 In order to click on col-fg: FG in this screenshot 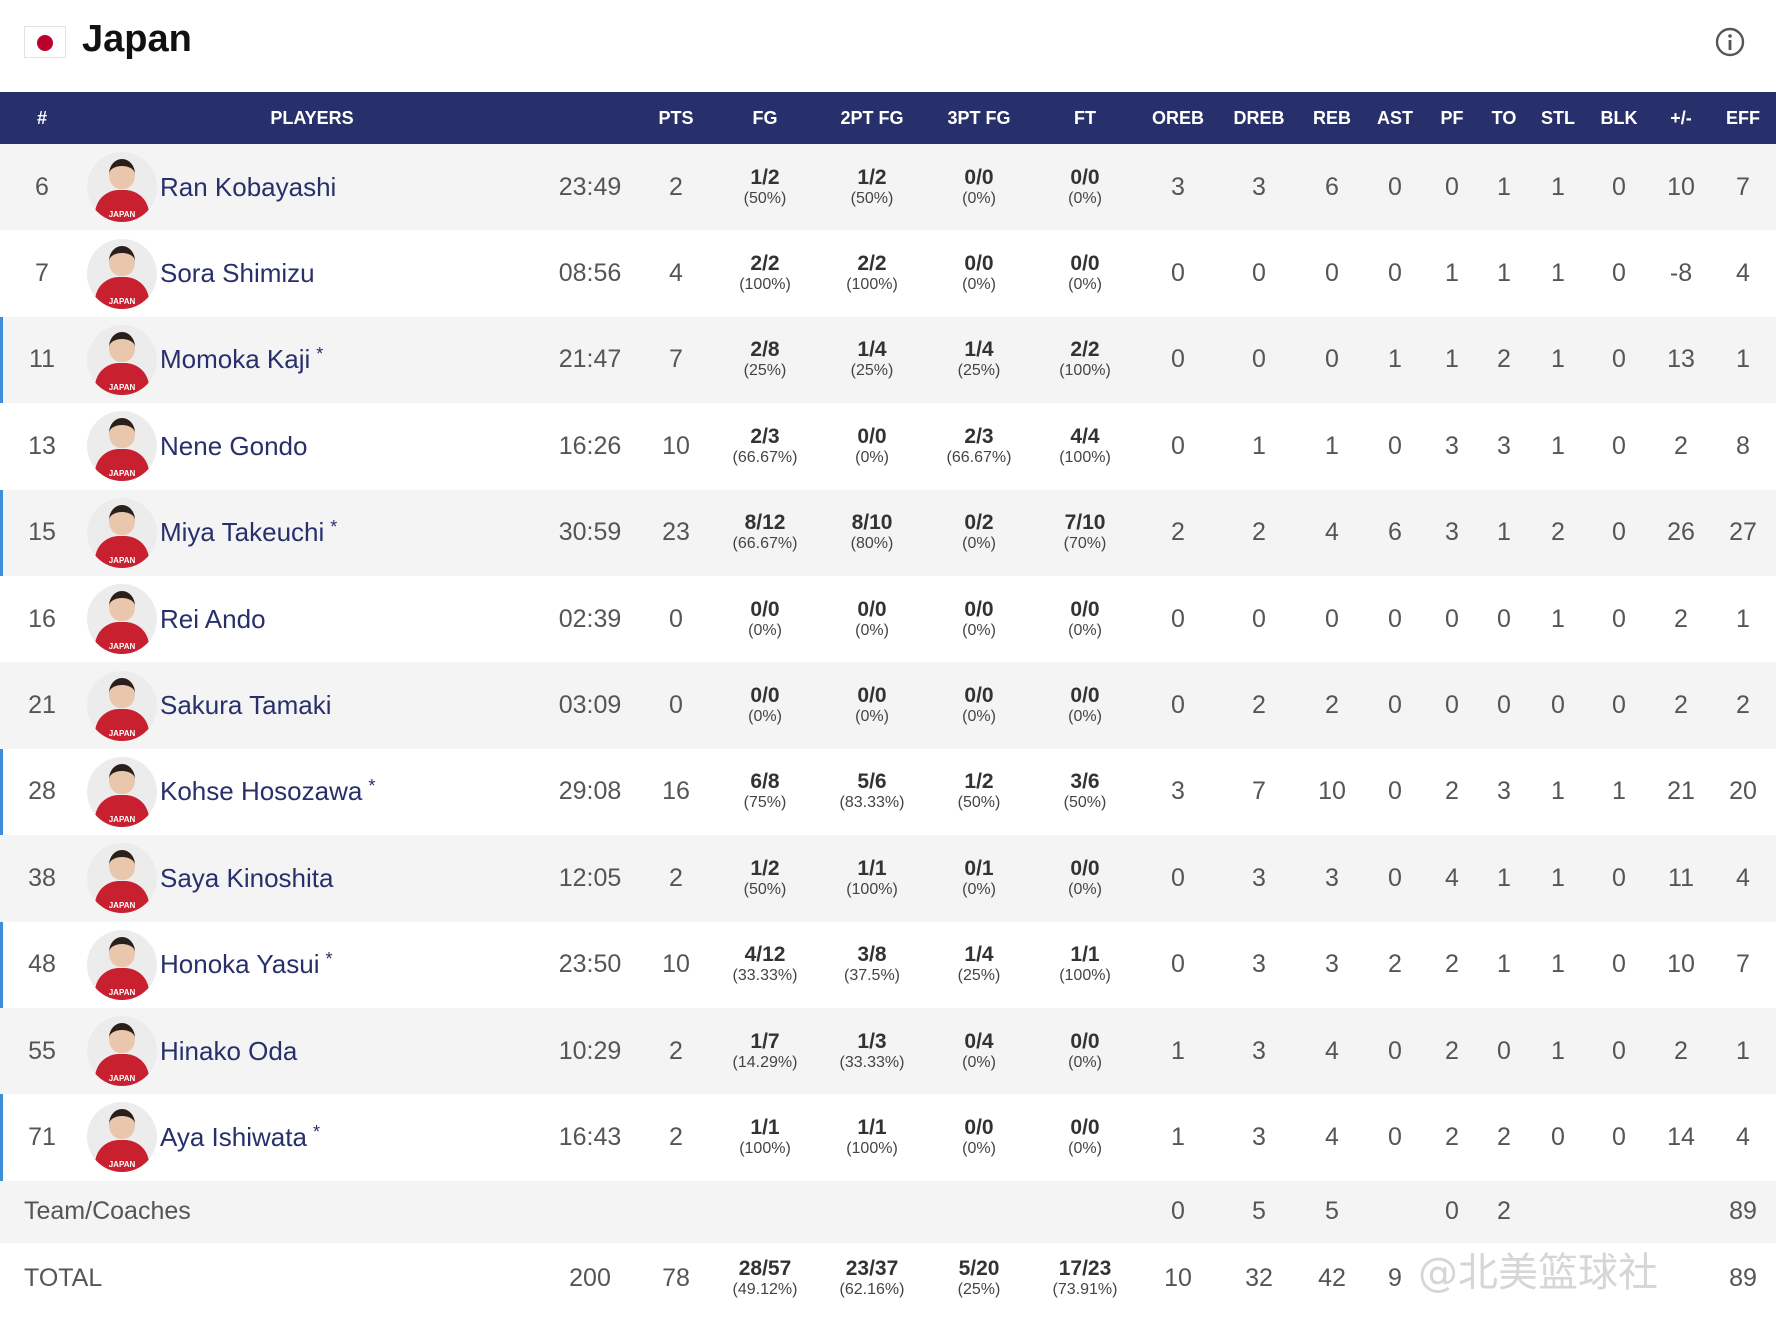, I will do `click(765, 118)`.